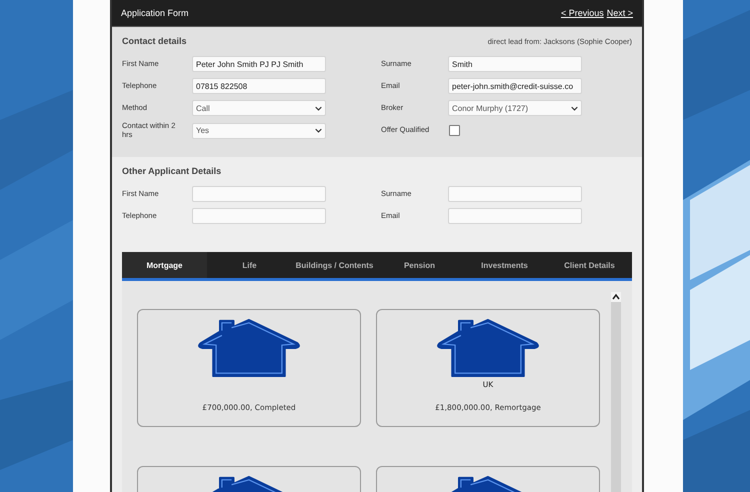 This screenshot has height=492, width=750. I want to click on input-field: Peter John Smith PJ PJ Smith, so click(259, 64).